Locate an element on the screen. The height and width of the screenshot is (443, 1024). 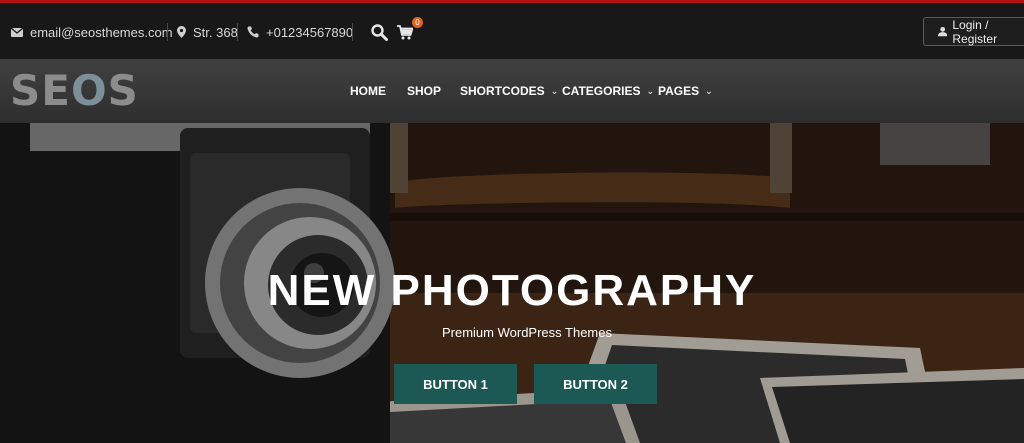
nav-item-shortcodes: SHORTCODES ⌄ is located at coordinates (509, 91).